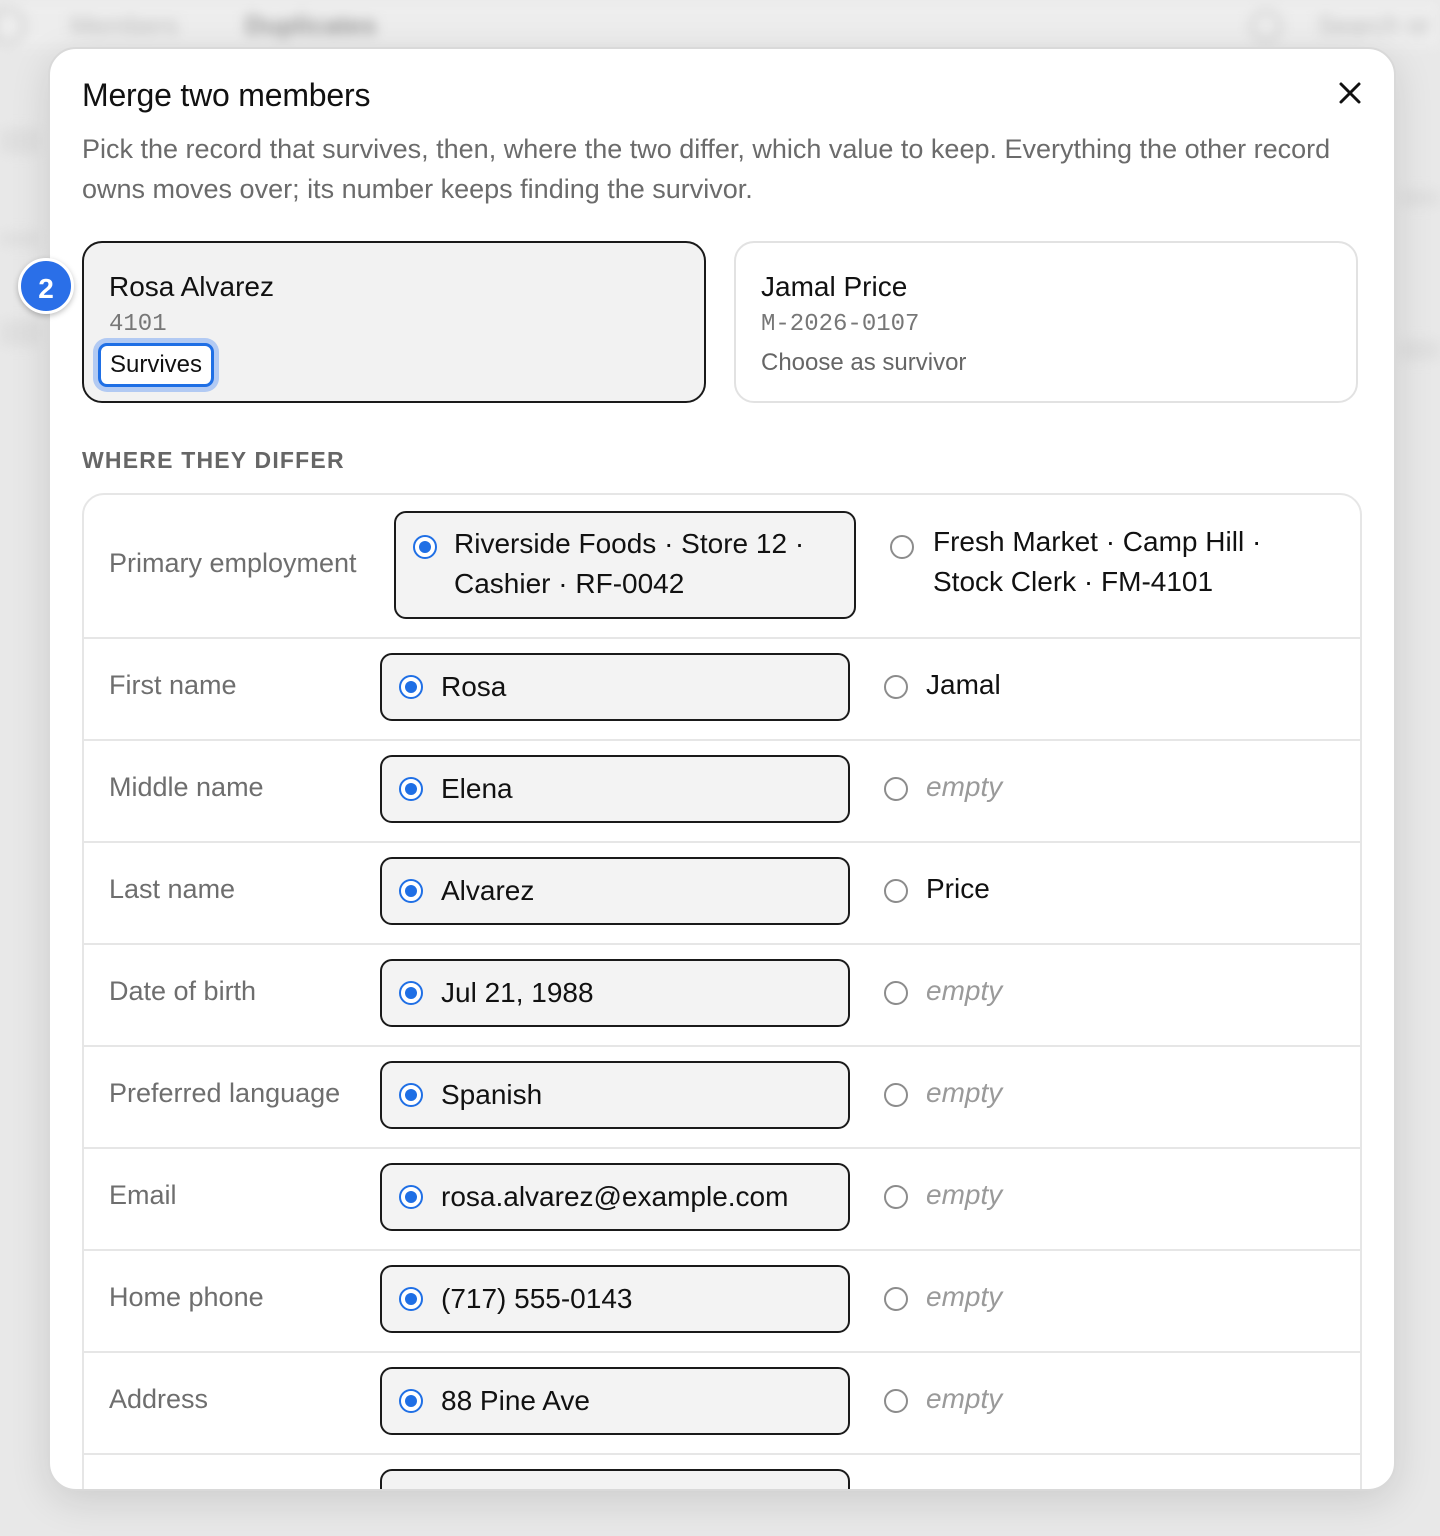 Image resolution: width=1440 pixels, height=1536 pixels. What do you see at coordinates (225, 1093) in the screenshot?
I see `field-label: Preferred language` at bounding box center [225, 1093].